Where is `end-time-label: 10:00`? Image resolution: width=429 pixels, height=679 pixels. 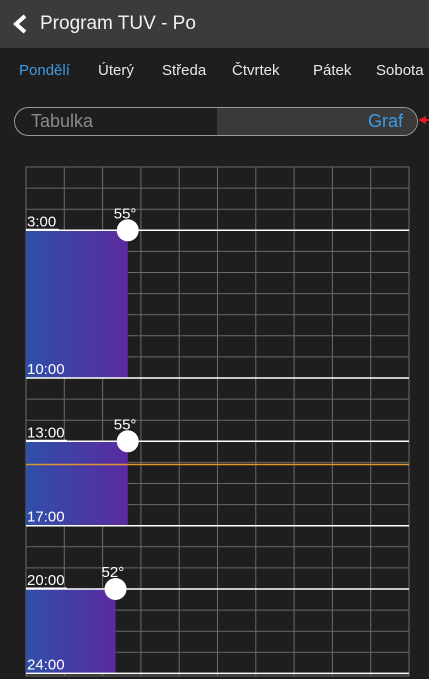 end-time-label: 10:00 is located at coordinates (46, 369).